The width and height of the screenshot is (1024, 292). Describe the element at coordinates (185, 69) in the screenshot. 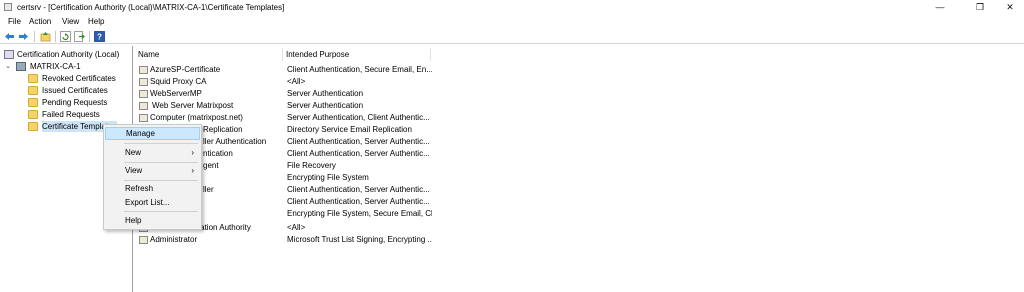

I see `cell-name: AzureSP-Certificate` at that location.